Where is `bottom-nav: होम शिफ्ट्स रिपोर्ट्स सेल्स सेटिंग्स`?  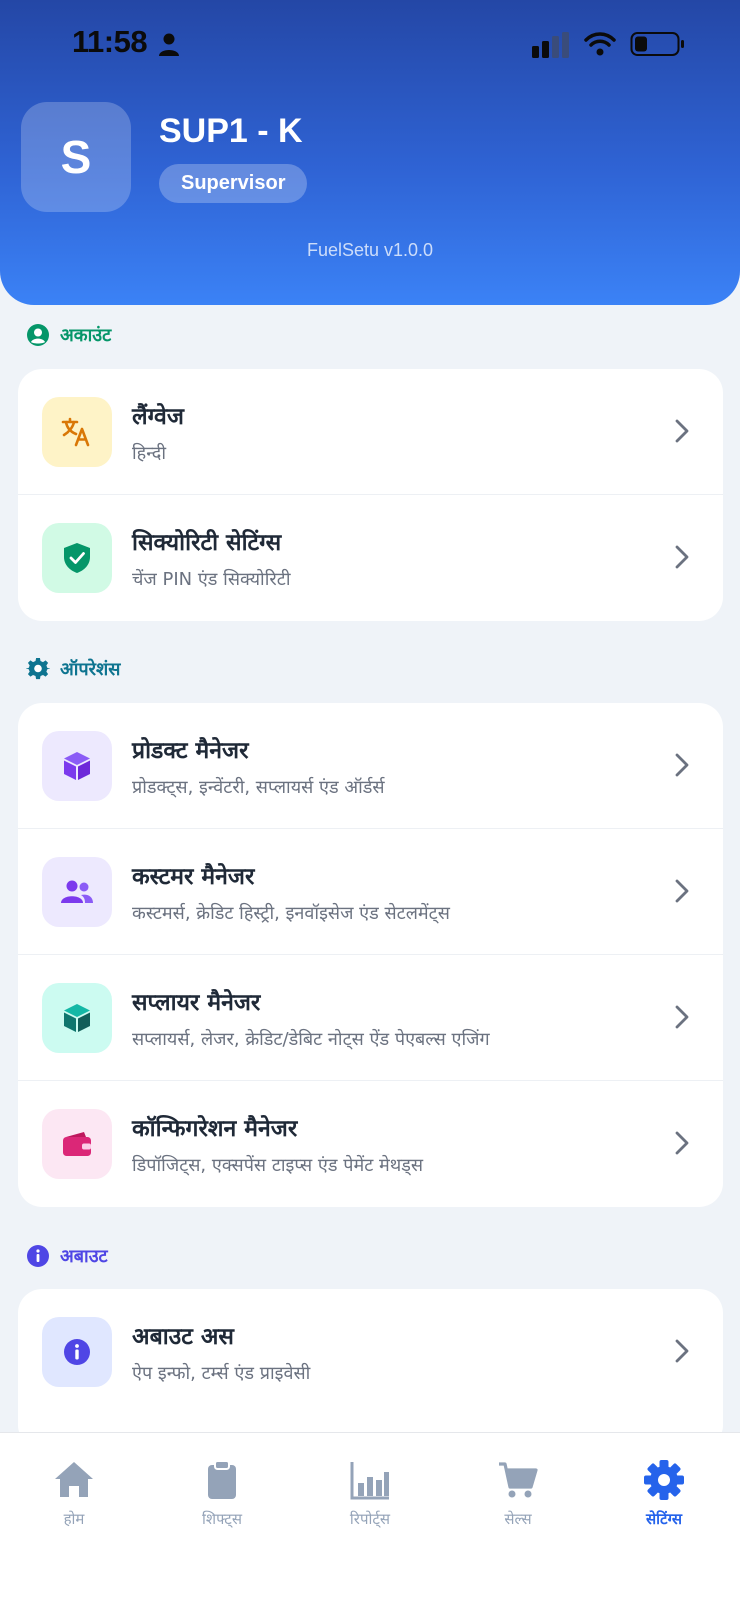
bottom-nav: होम शिफ्ट्स रिपोर्ट्स सेल्स सेटिंग्स is located at coordinates (370, 1516).